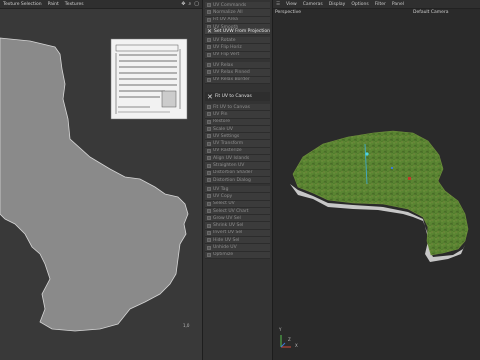 The width and height of the screenshot is (480, 360). What do you see at coordinates (380, 193) in the screenshot?
I see `terrain-mesh` at bounding box center [380, 193].